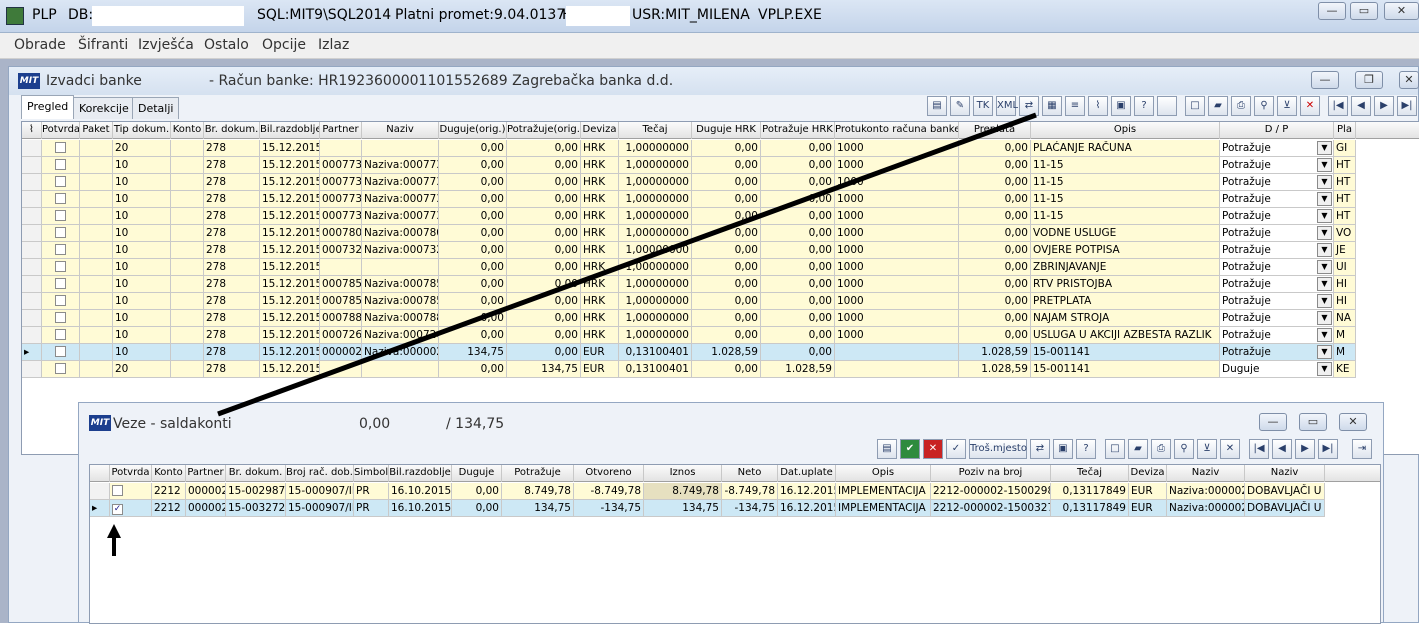 Image resolution: width=1419 pixels, height=624 pixels. I want to click on annotation-arrow, so click(114, 540).